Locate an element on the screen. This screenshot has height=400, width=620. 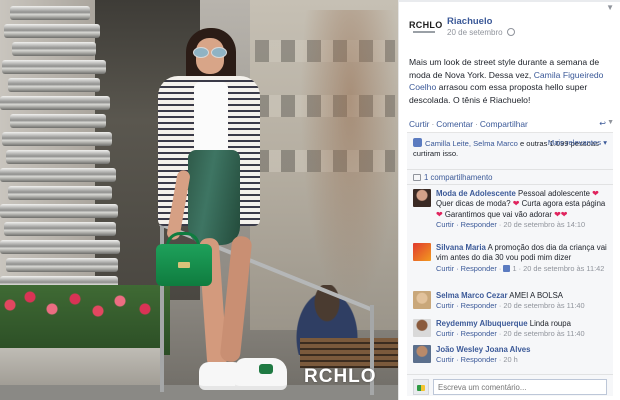
model-leg is located at coordinates (236, 299).